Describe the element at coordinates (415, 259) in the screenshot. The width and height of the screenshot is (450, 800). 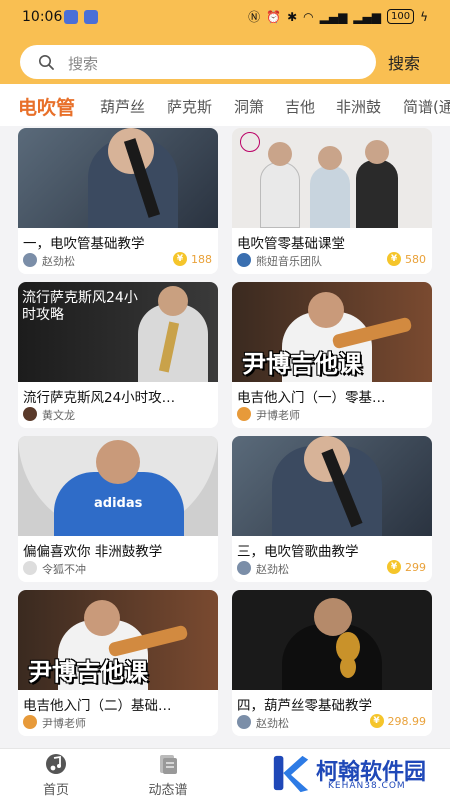
I see `course-price: 580` at that location.